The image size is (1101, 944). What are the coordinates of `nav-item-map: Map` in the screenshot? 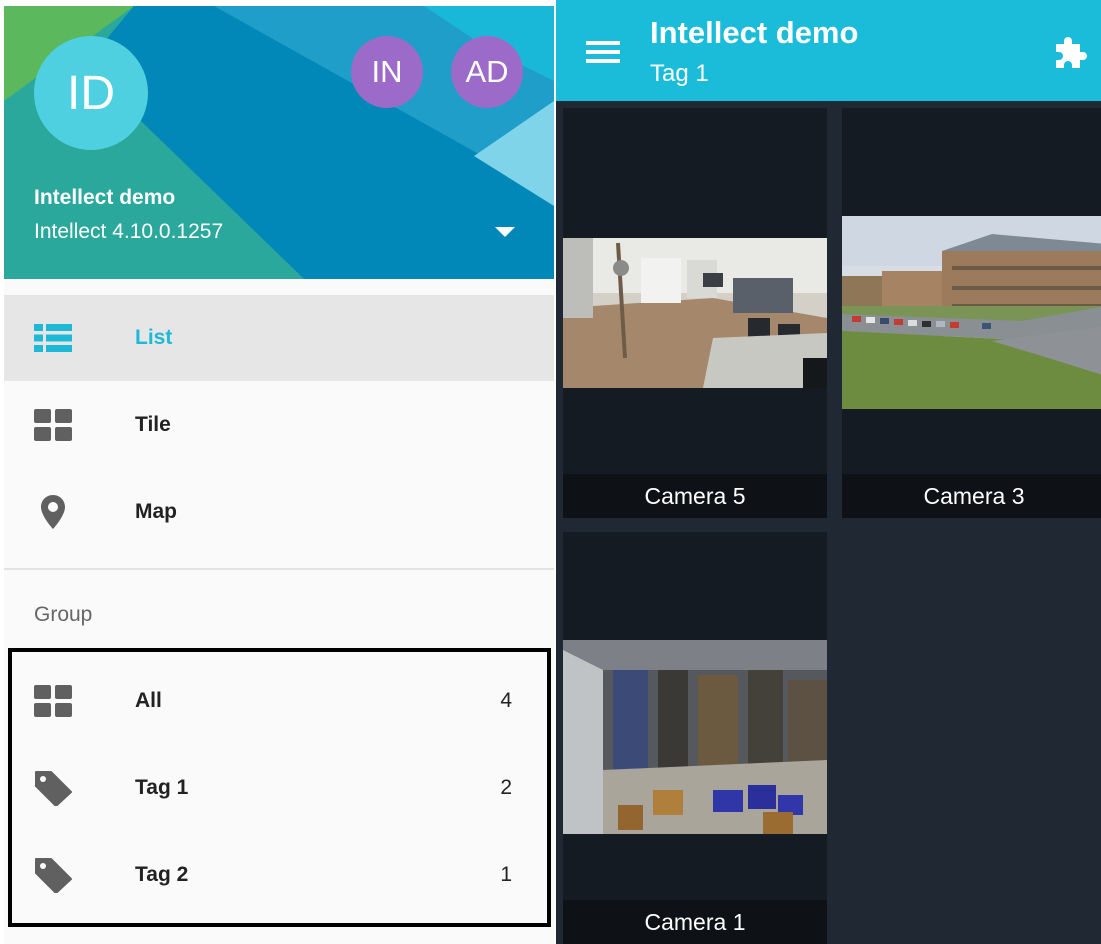 It's located at (279, 512).